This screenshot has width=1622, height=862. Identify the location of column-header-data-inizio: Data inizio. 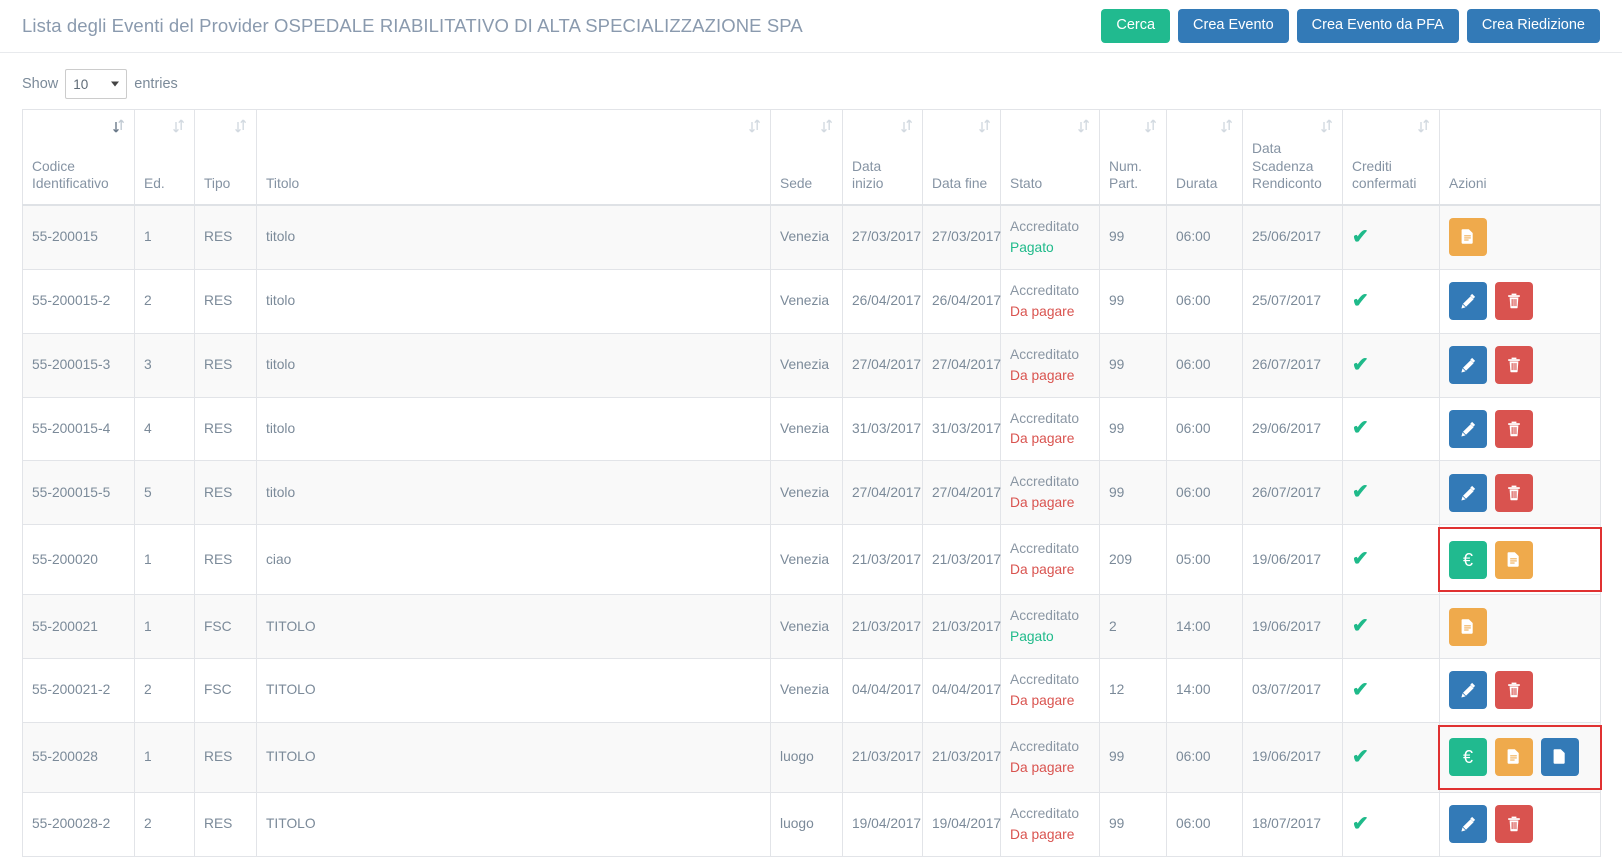
(882, 157).